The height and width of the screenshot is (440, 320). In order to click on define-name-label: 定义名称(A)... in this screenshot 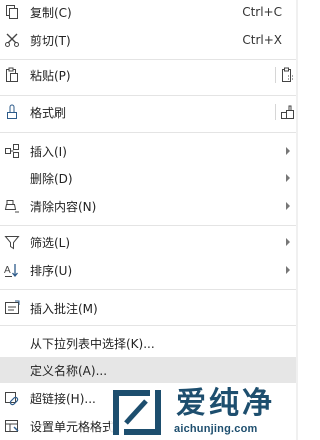, I will do `click(69, 370)`.